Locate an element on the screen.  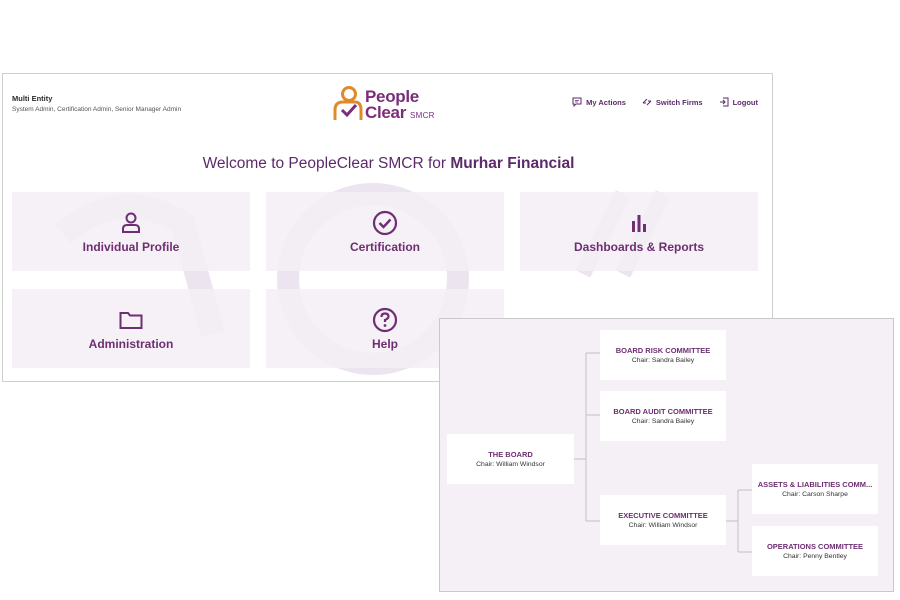
org-node-the-board: THE BOARD Chair: William Windsor is located at coordinates (510, 459).